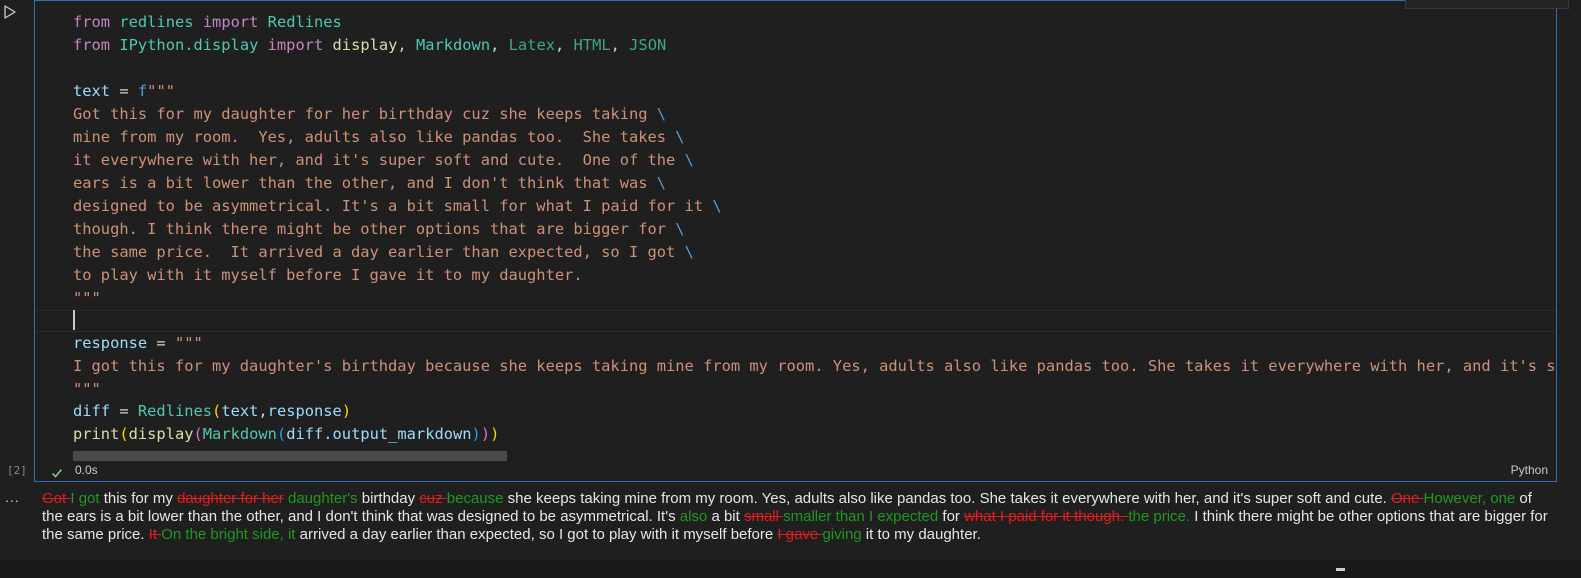 Image resolution: width=1581 pixels, height=578 pixels. What do you see at coordinates (189, 45) in the screenshot?
I see `module-name: IPython.display` at bounding box center [189, 45].